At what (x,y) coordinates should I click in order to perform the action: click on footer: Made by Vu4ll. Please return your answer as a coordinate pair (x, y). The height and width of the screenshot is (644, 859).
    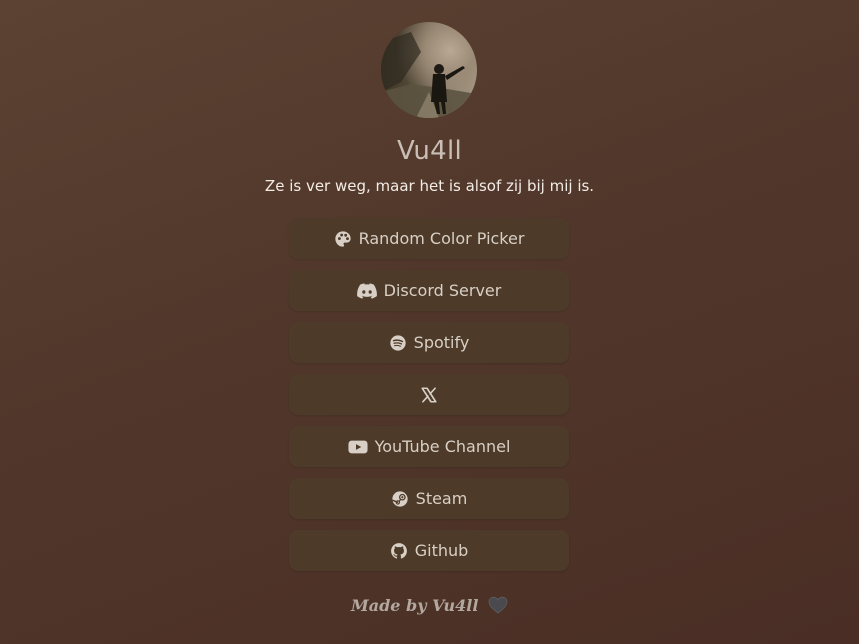
    Looking at the image, I should click on (429, 605).